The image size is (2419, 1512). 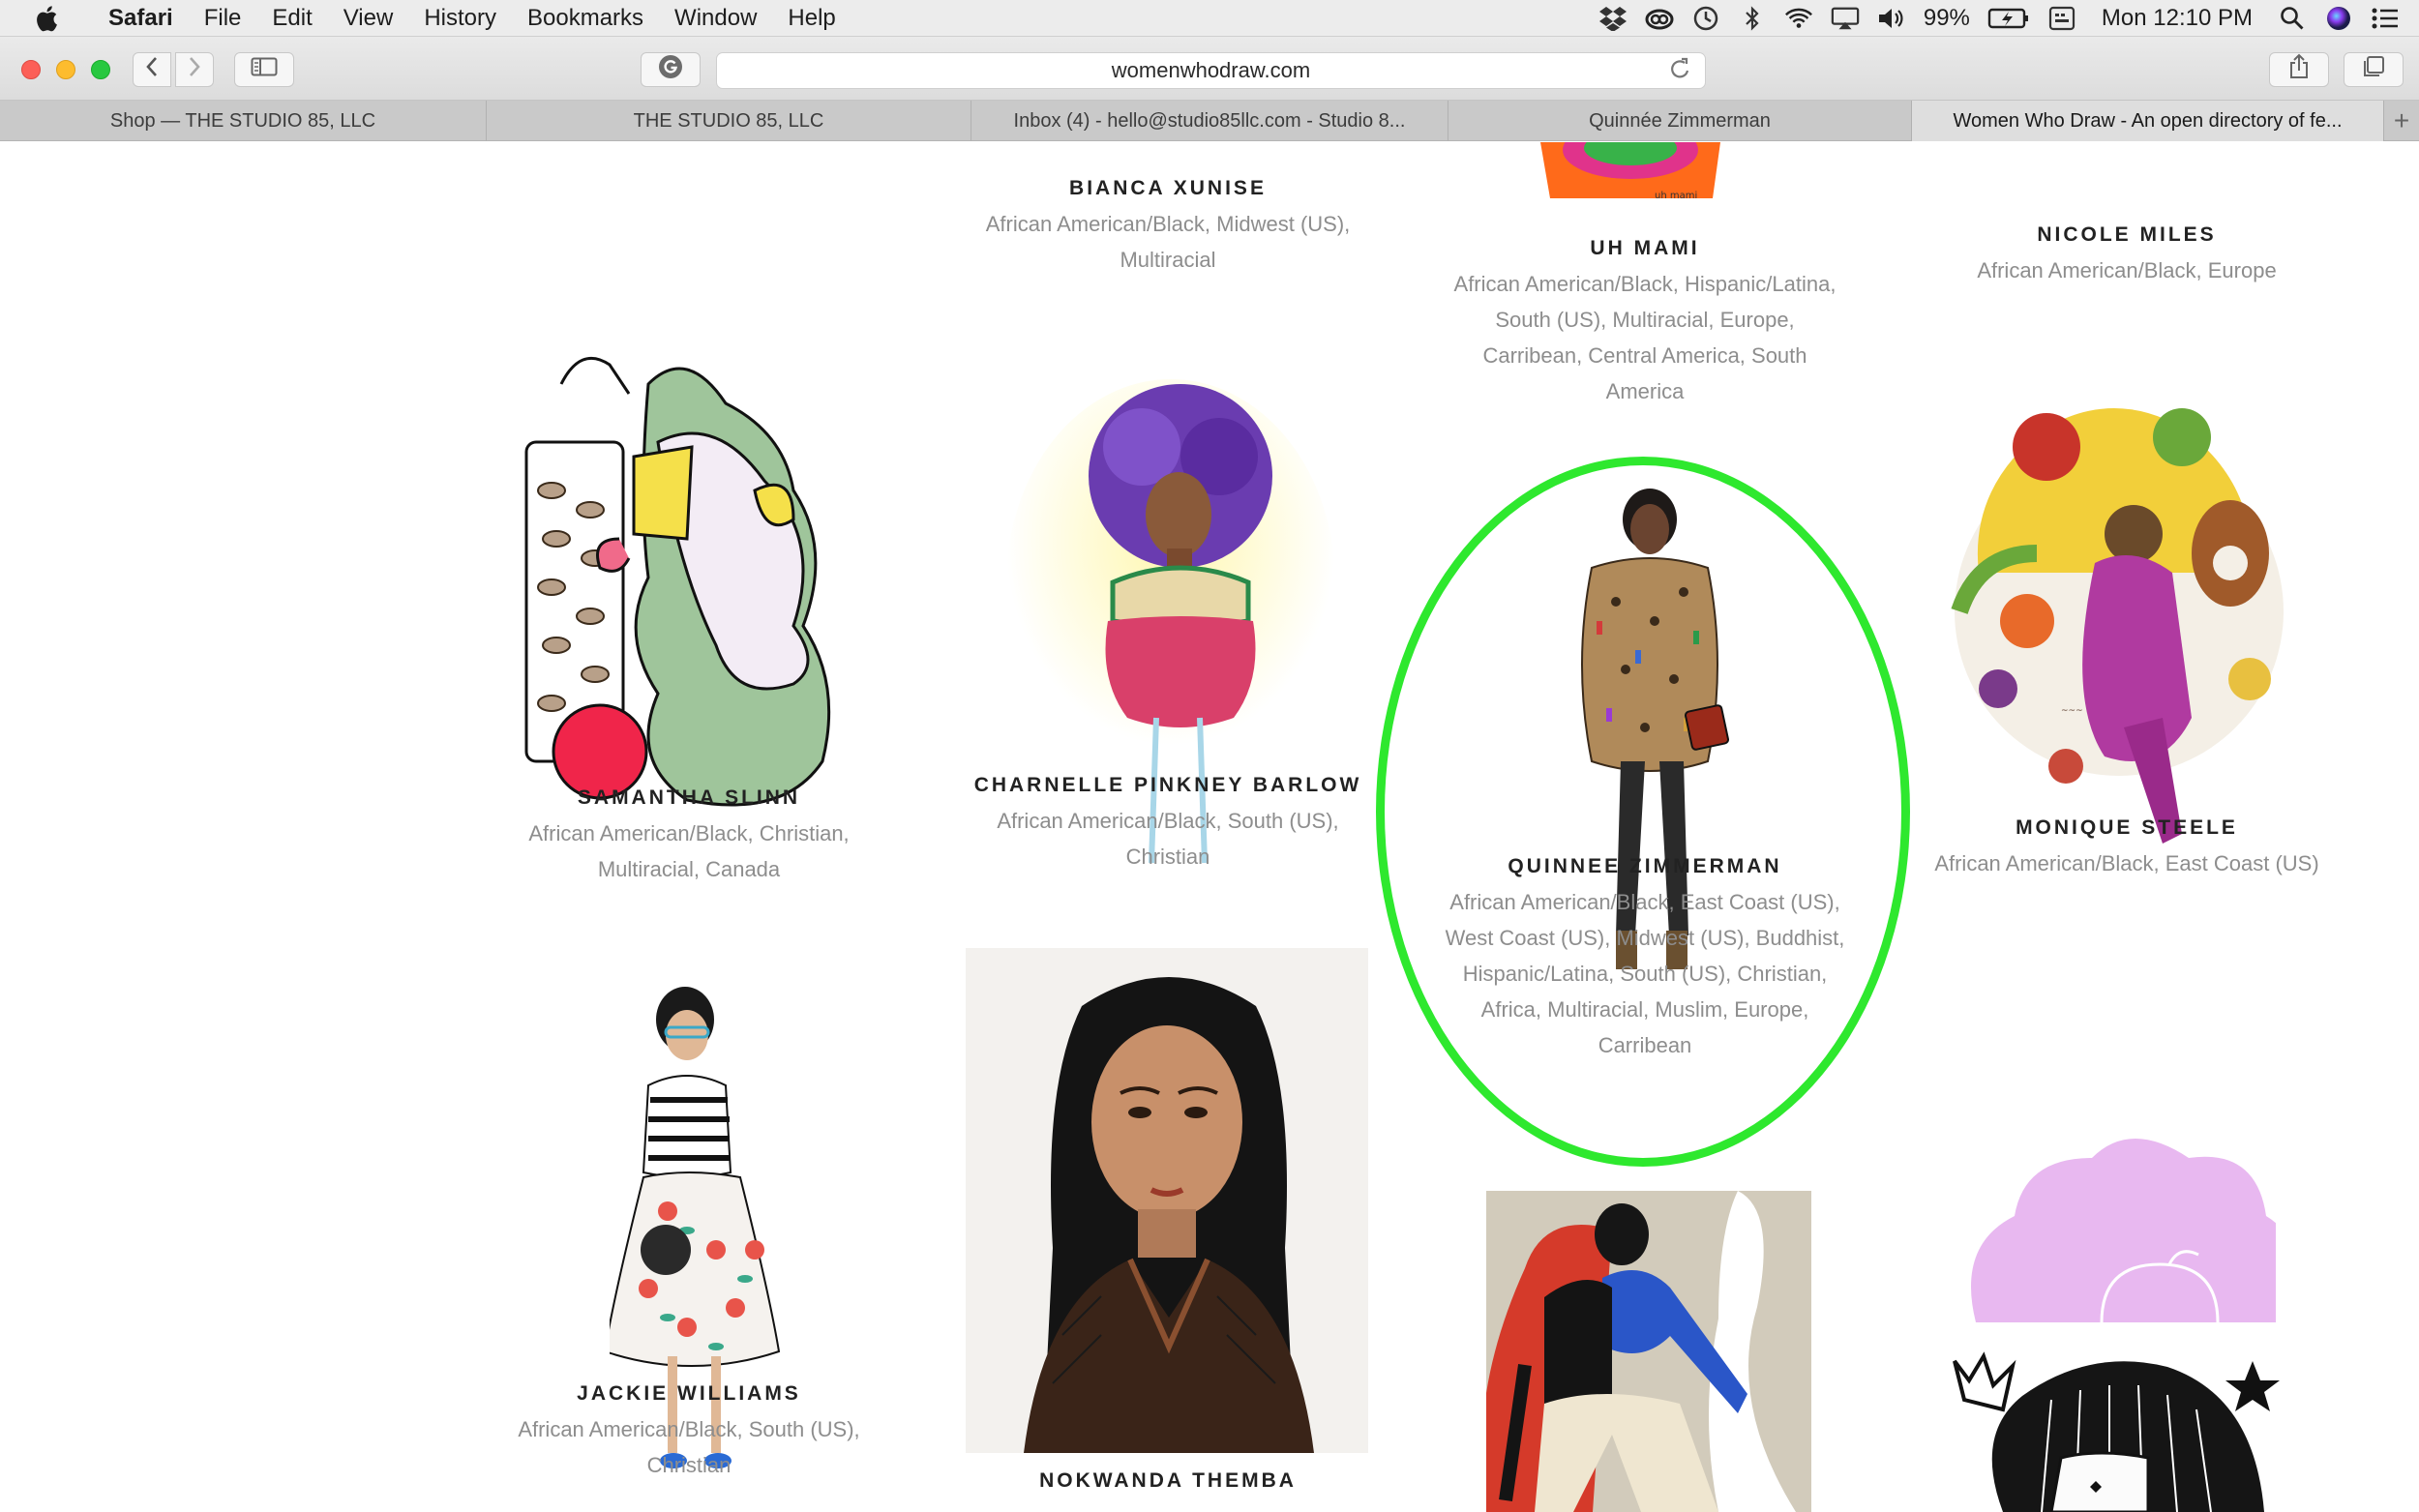 I want to click on spotlight-search-icon, so click(x=2293, y=18).